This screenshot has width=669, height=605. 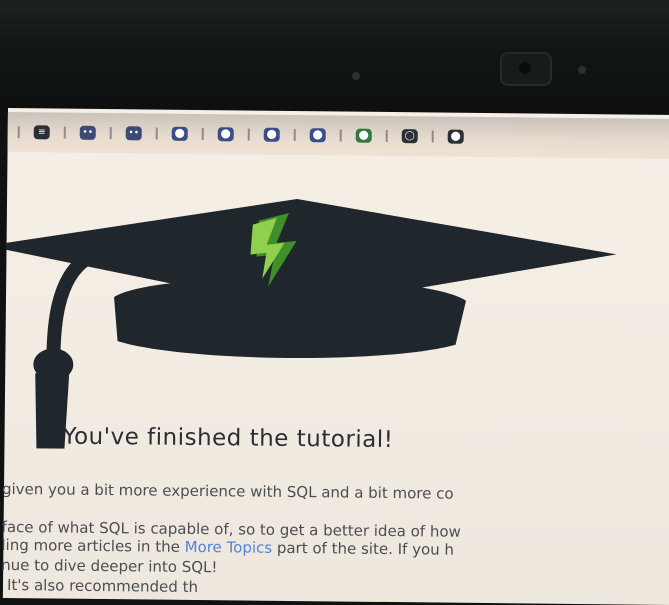 What do you see at coordinates (582, 70) in the screenshot?
I see `sensor-dot` at bounding box center [582, 70].